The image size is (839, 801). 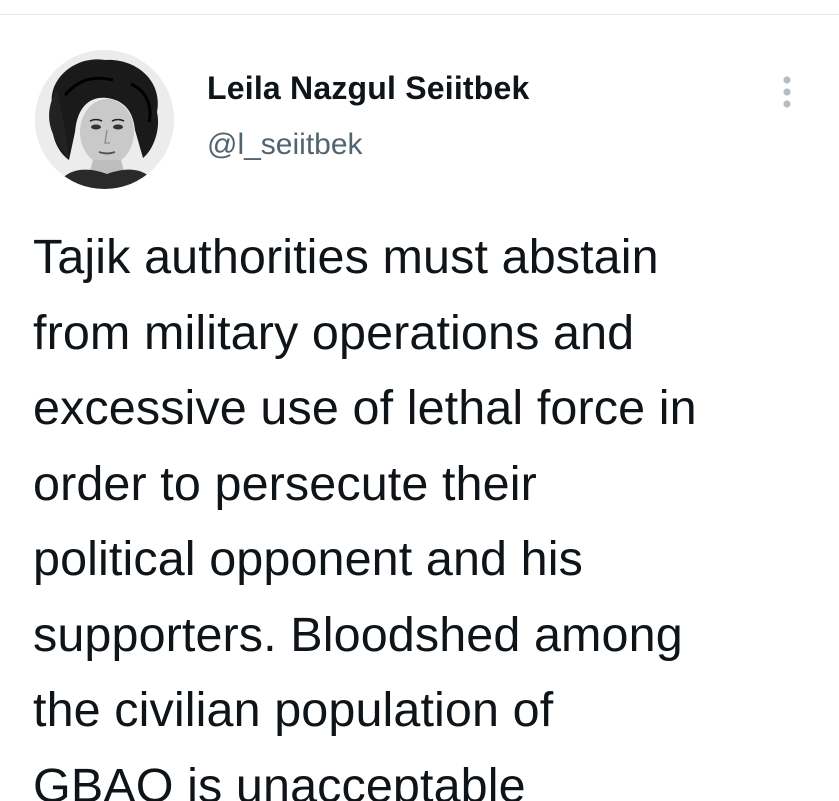 What do you see at coordinates (285, 145) in the screenshot?
I see `author-handle: @l_seiitbek` at bounding box center [285, 145].